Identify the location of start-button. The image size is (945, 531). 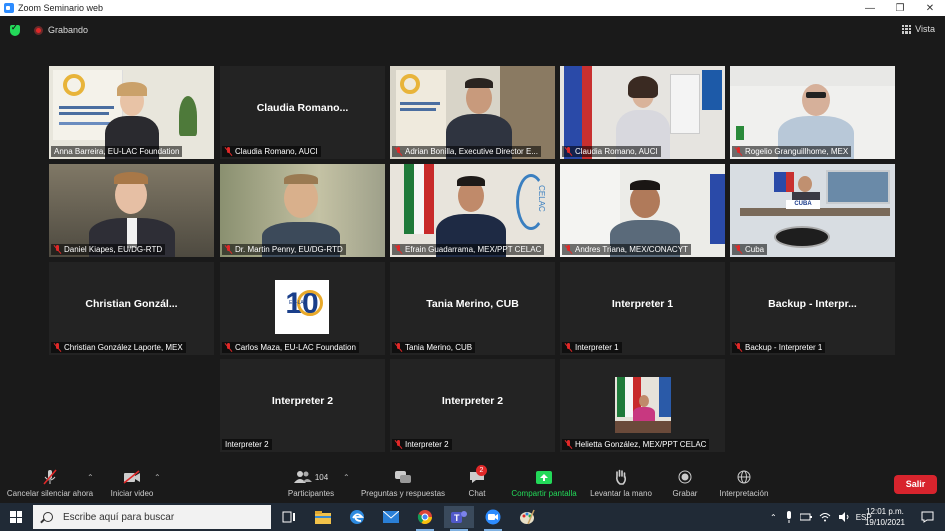
(16, 517).